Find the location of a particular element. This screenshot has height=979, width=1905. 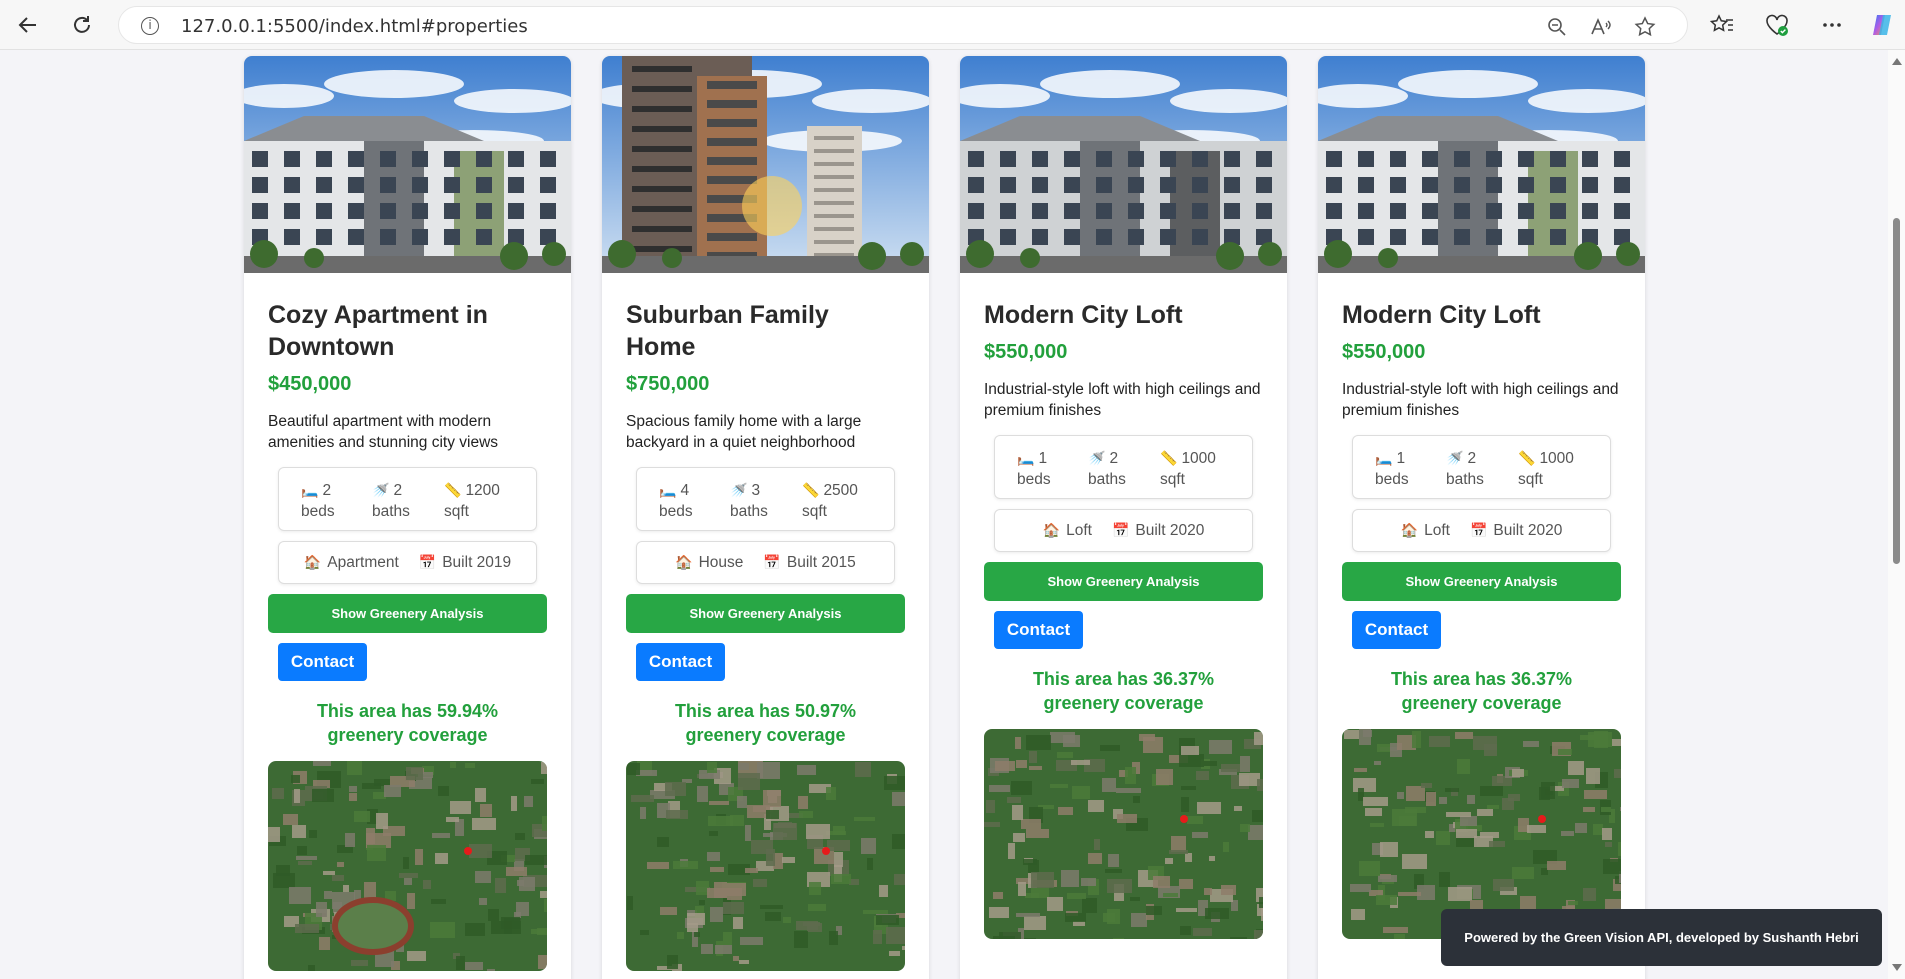

beds-stat: 🛏️ 4 beds is located at coordinates (676, 501).